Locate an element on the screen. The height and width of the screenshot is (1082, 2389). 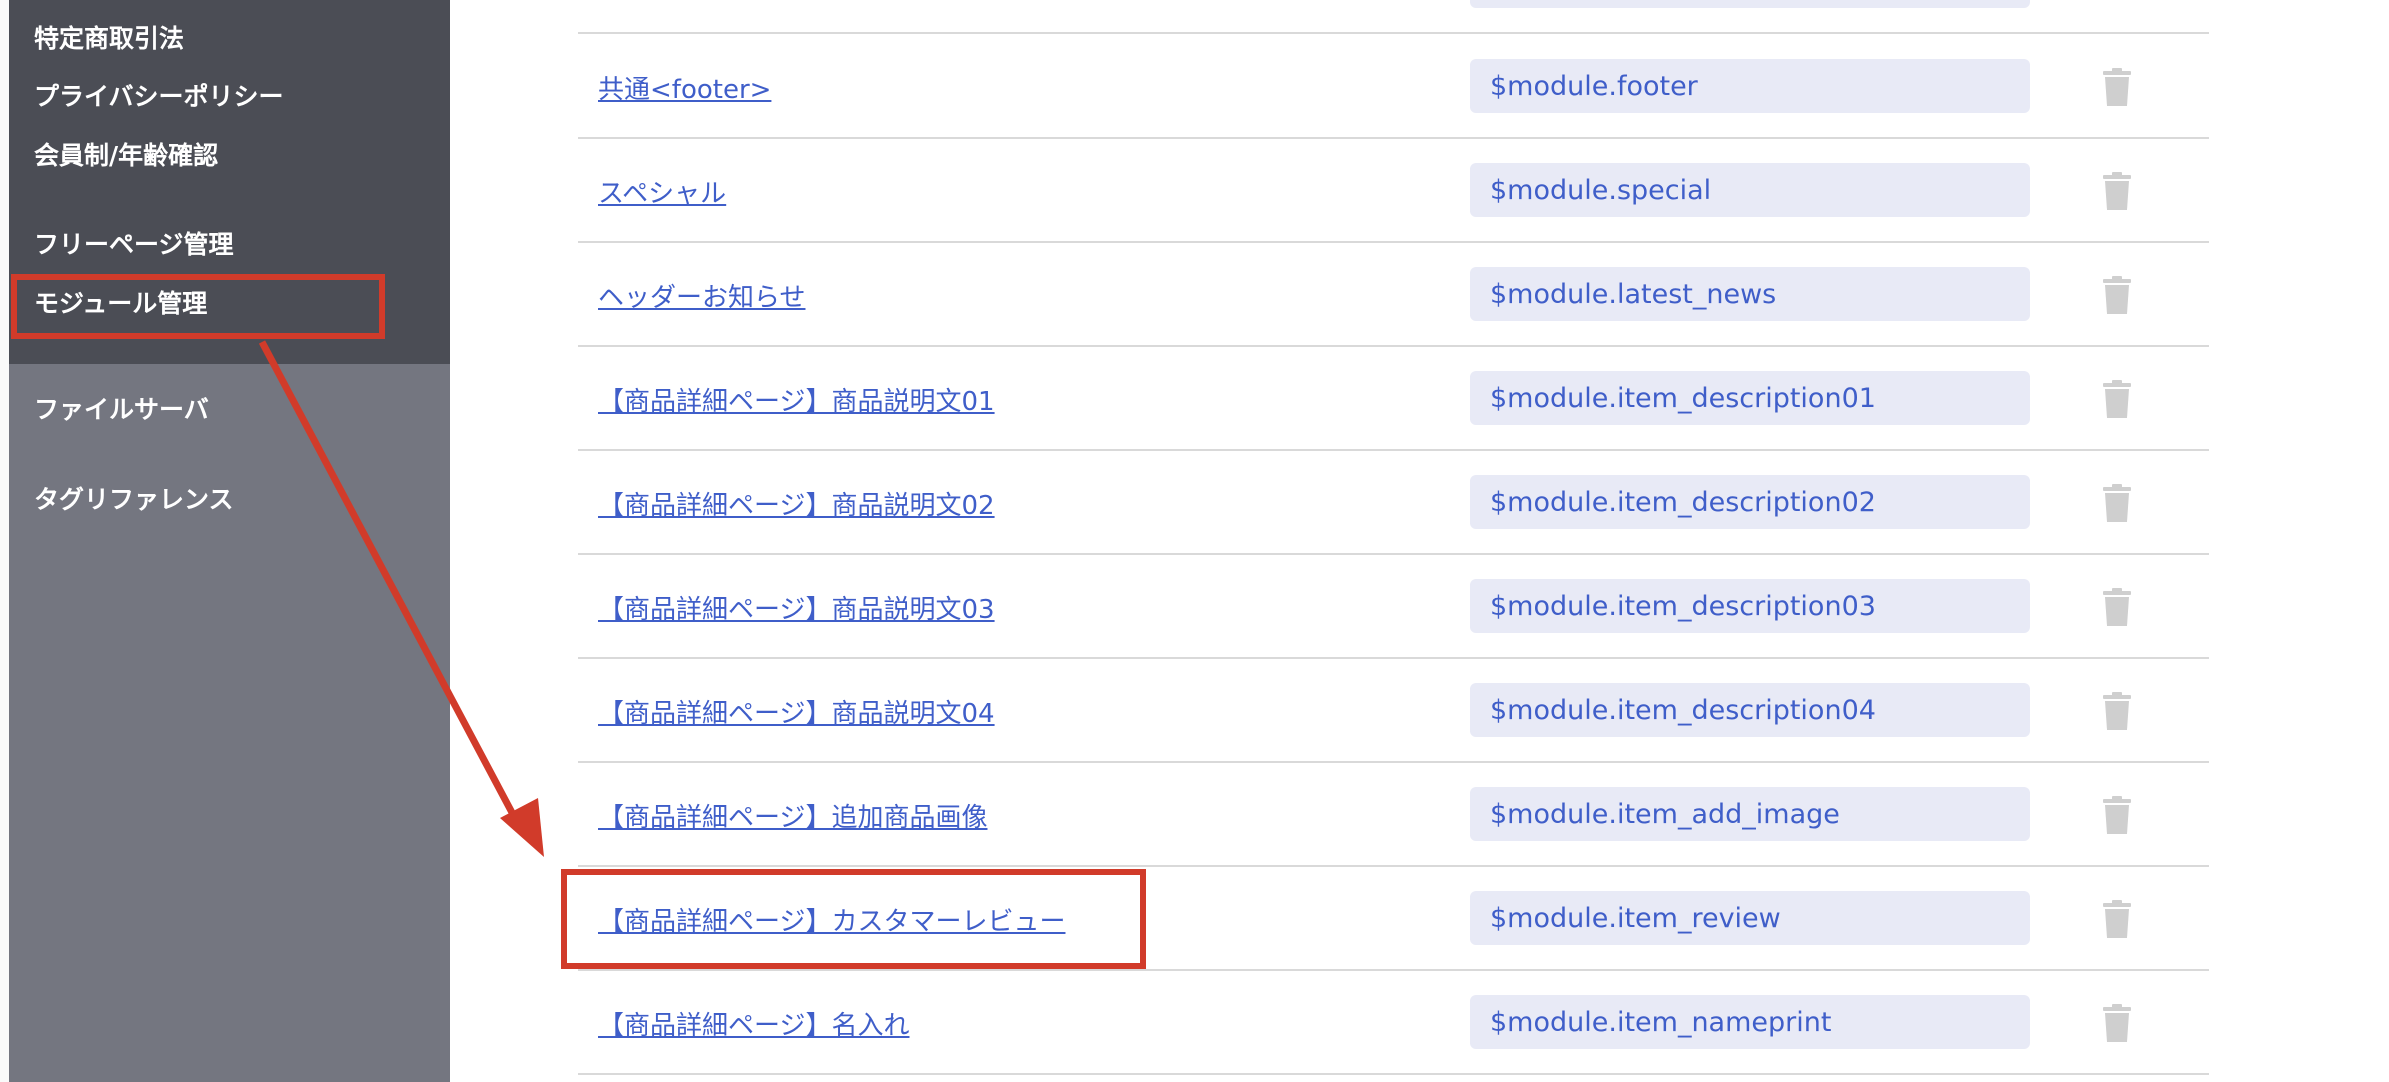
module-variable-text: $module.item_nameprint is located at coordinates (1661, 1022).